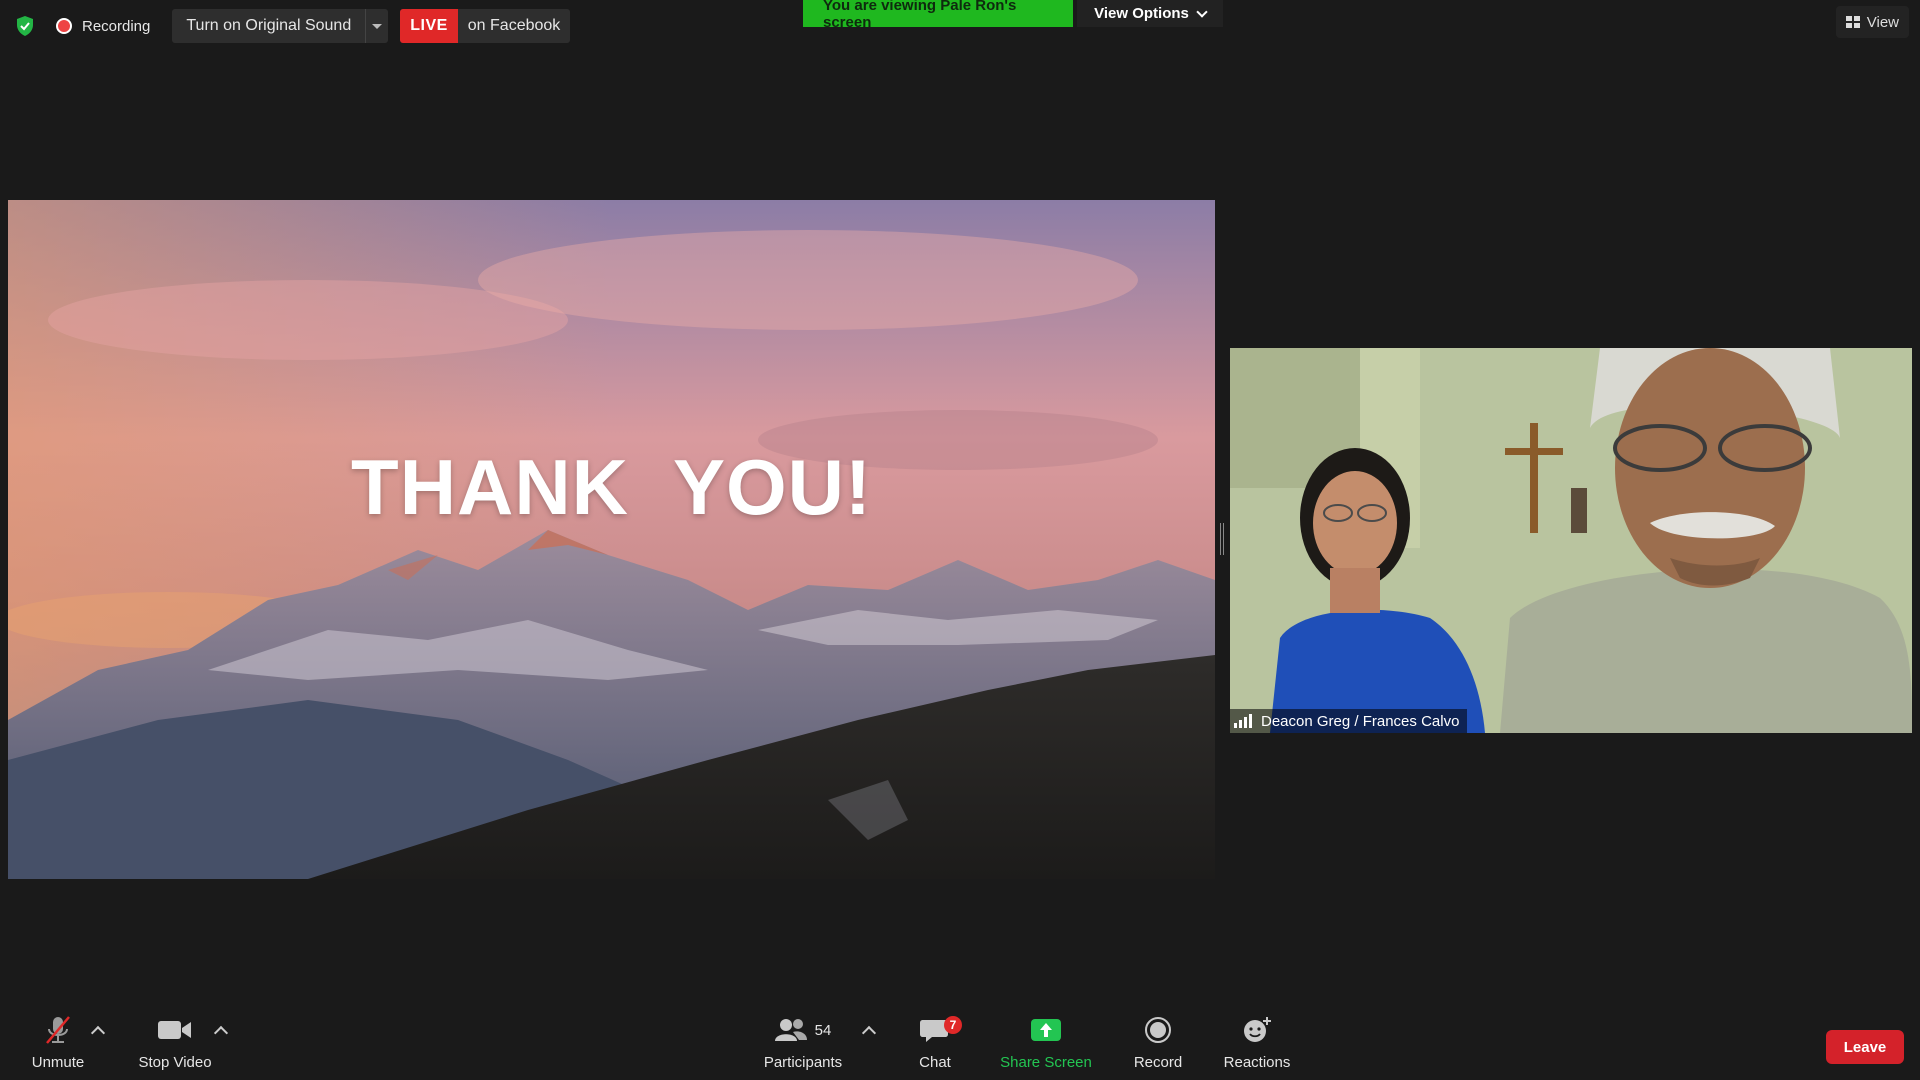  What do you see at coordinates (1046, 1030) in the screenshot?
I see `share-screen-icon` at bounding box center [1046, 1030].